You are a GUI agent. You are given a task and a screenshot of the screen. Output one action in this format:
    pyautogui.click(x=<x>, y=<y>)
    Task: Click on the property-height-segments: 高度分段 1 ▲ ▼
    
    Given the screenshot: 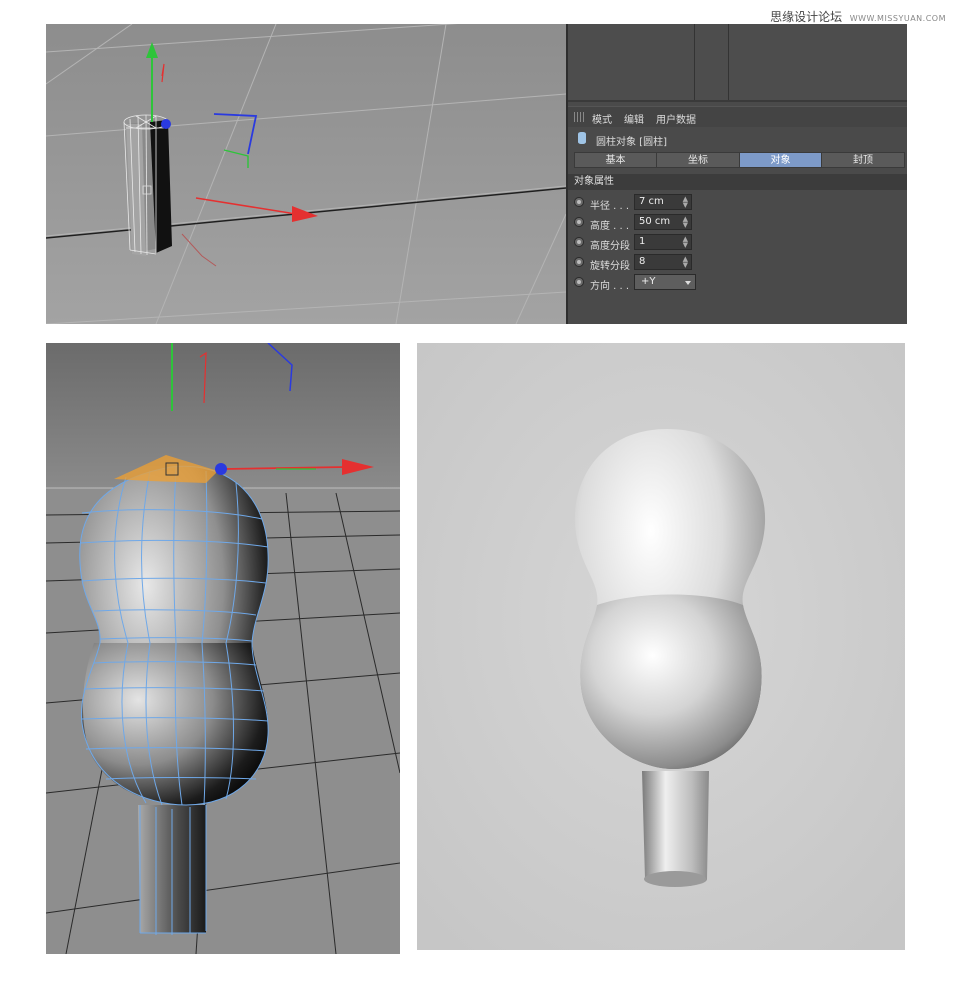 What is the action you would take?
    pyautogui.click(x=734, y=243)
    